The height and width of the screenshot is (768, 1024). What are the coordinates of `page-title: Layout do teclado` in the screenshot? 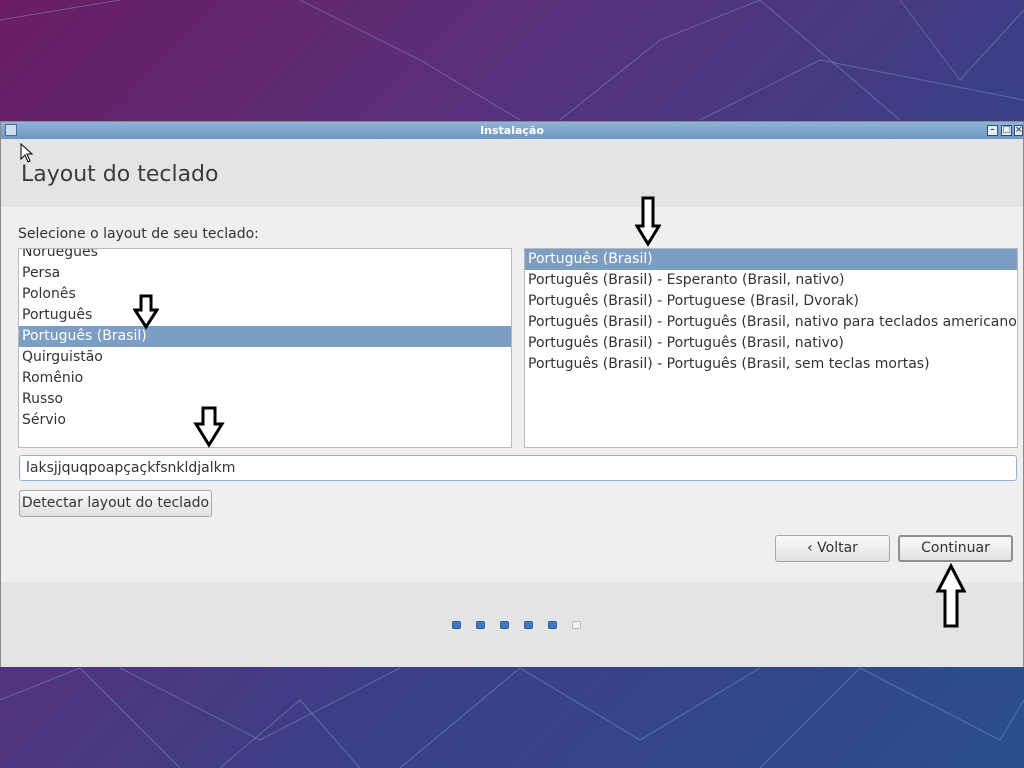 It's located at (120, 174).